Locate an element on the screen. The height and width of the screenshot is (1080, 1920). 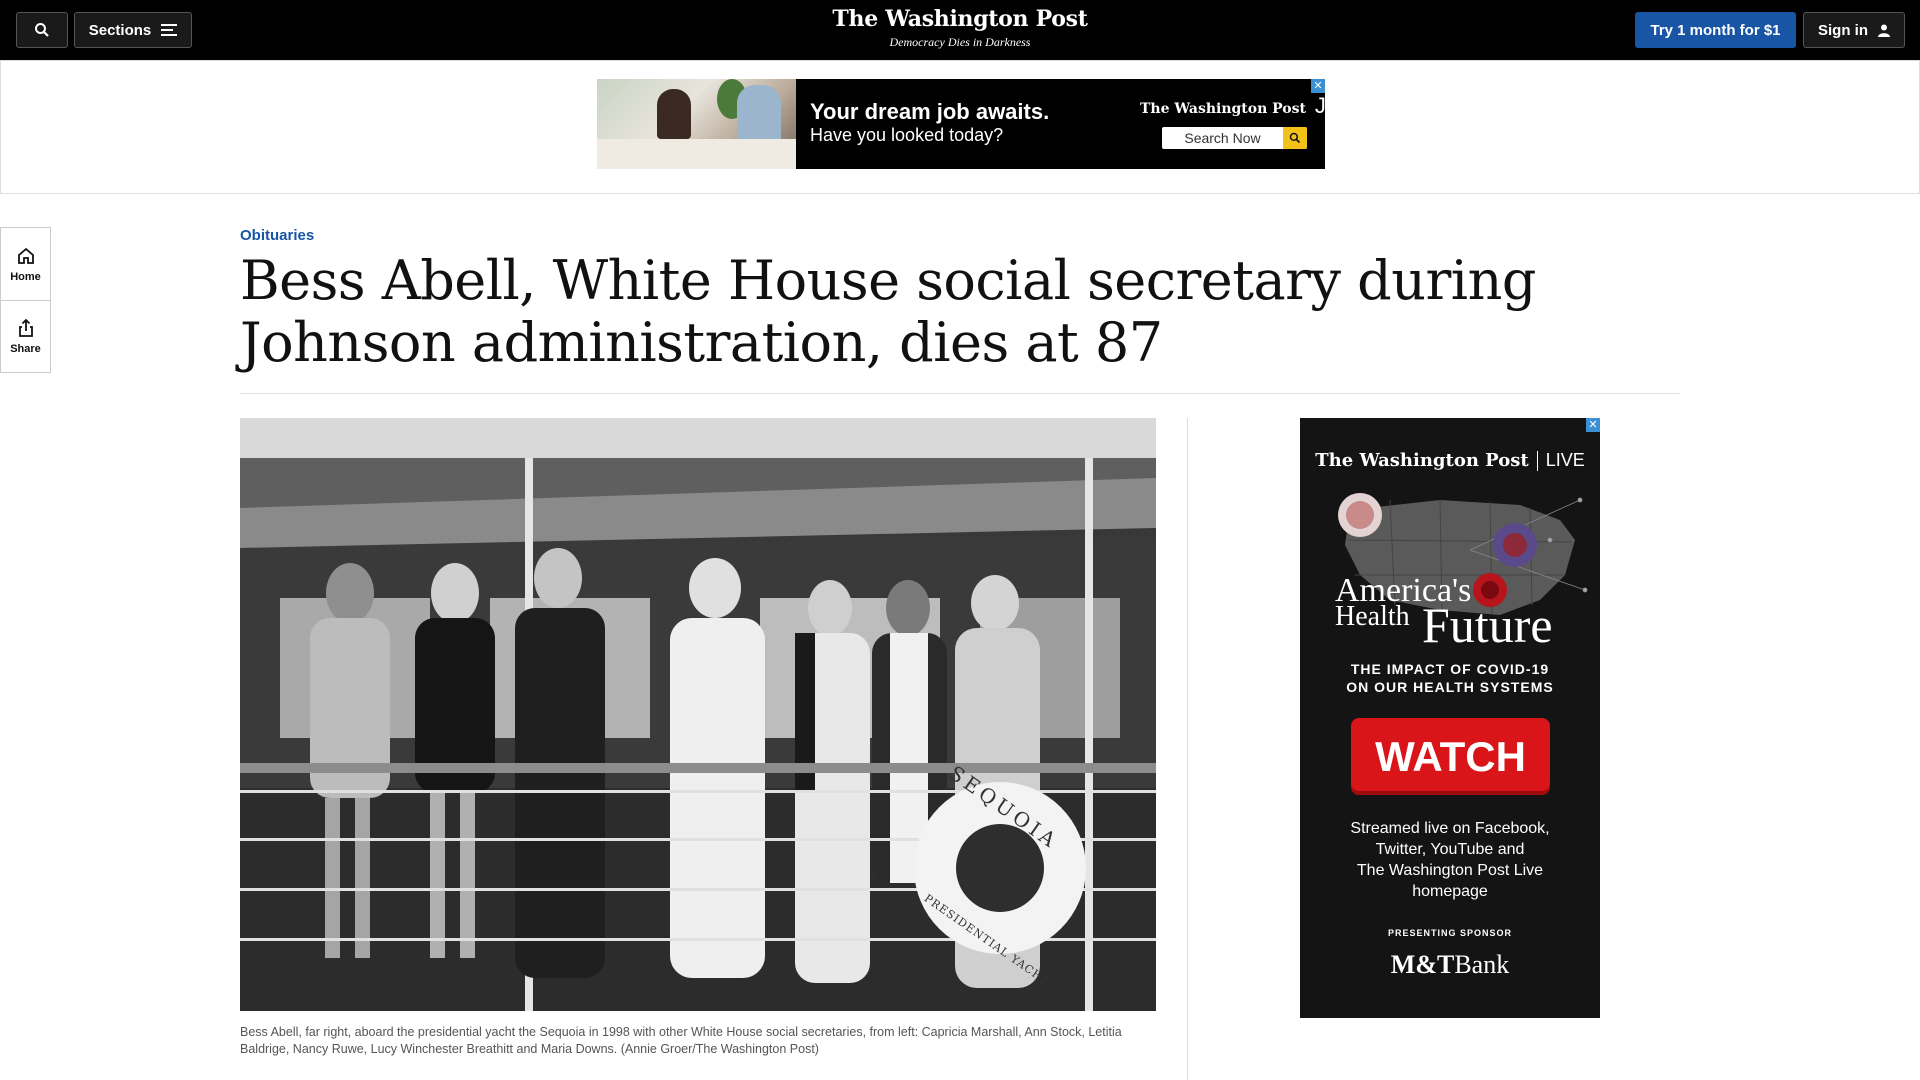
left-action-rail: Home Share is located at coordinates (25, 300).